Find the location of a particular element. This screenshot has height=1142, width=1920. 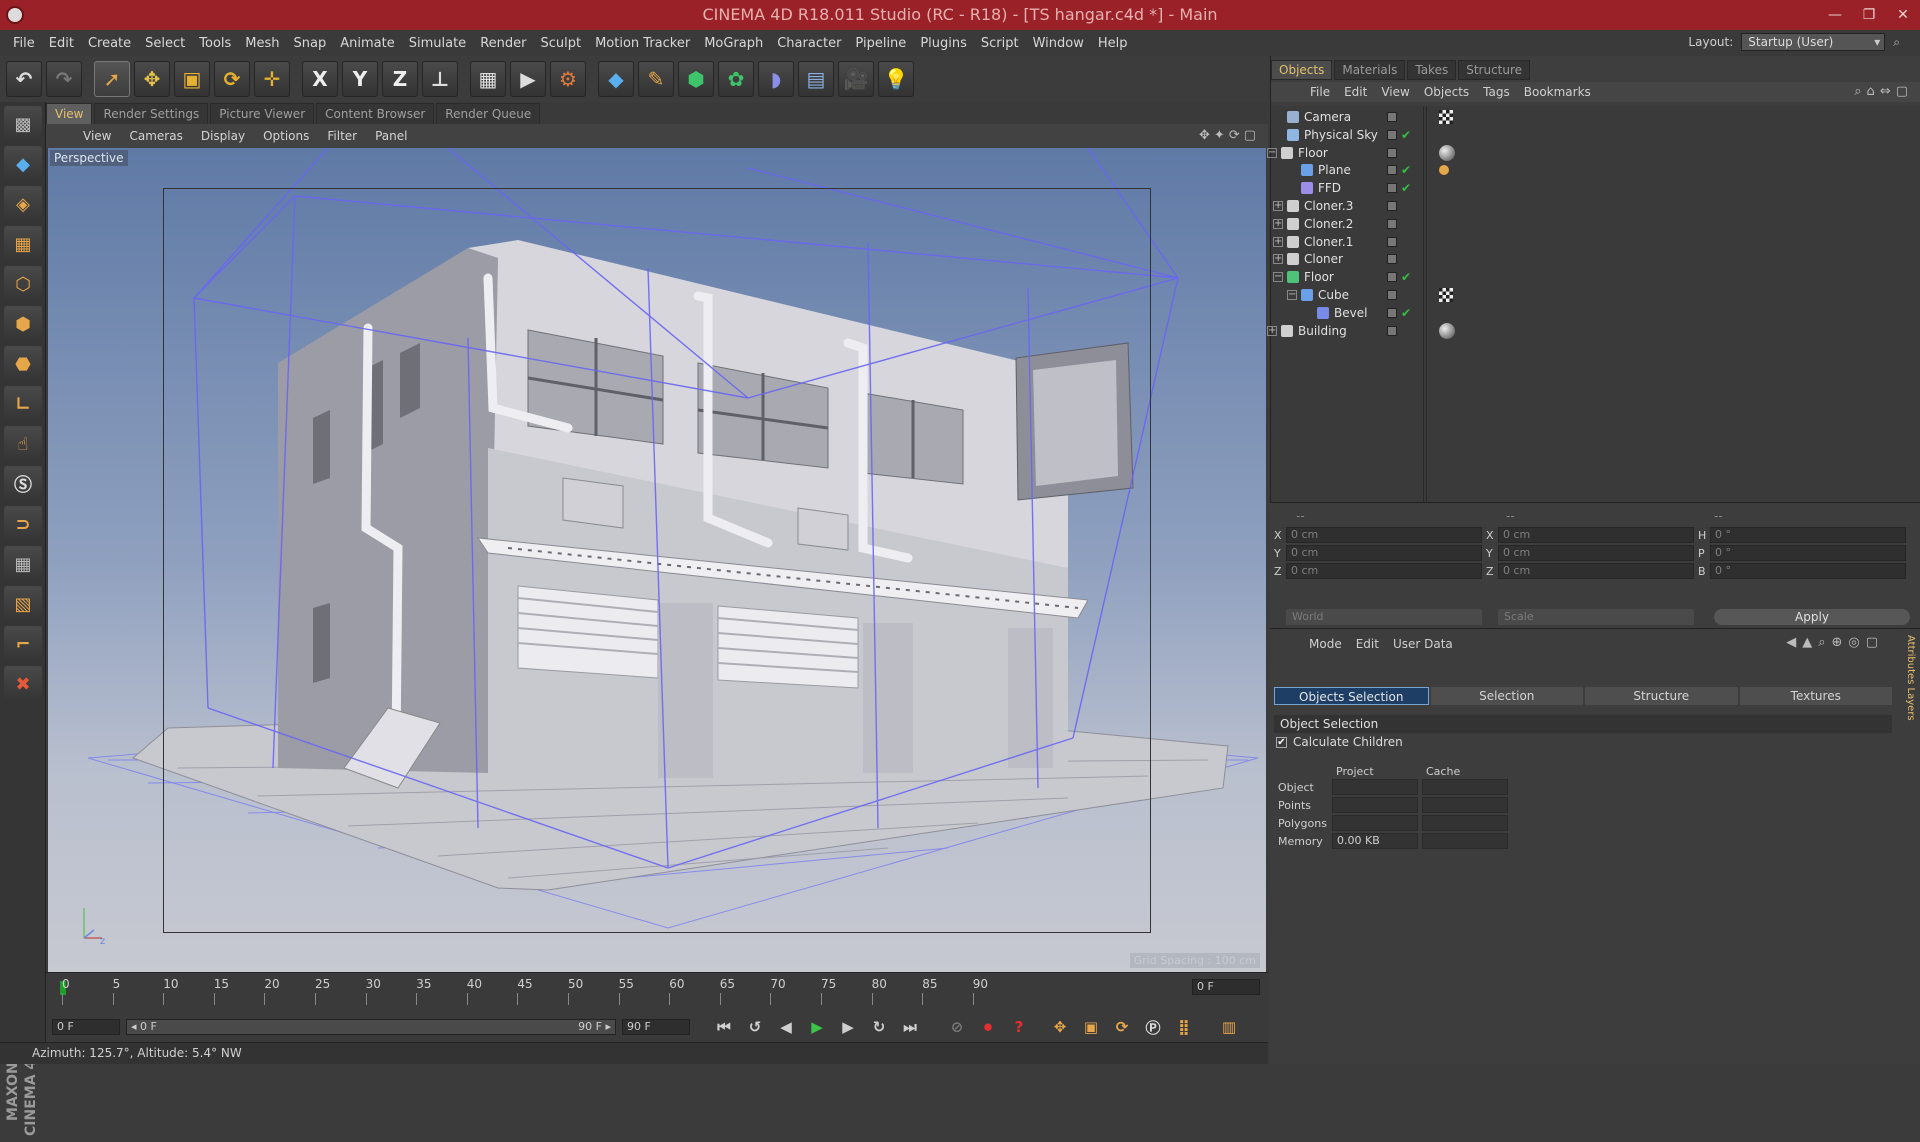

tab-picture-viewer: Picture Viewer is located at coordinates (262, 113).